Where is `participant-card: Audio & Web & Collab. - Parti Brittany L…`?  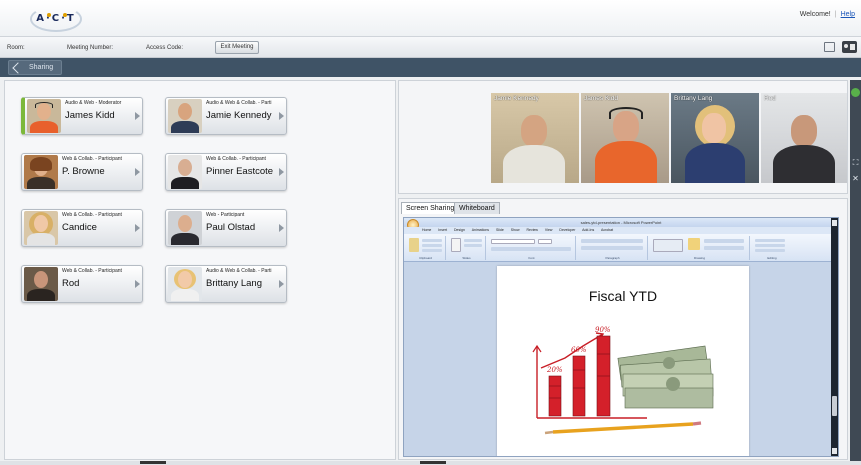 participant-card: Audio & Web & Collab. - Parti Brittany L… is located at coordinates (226, 284).